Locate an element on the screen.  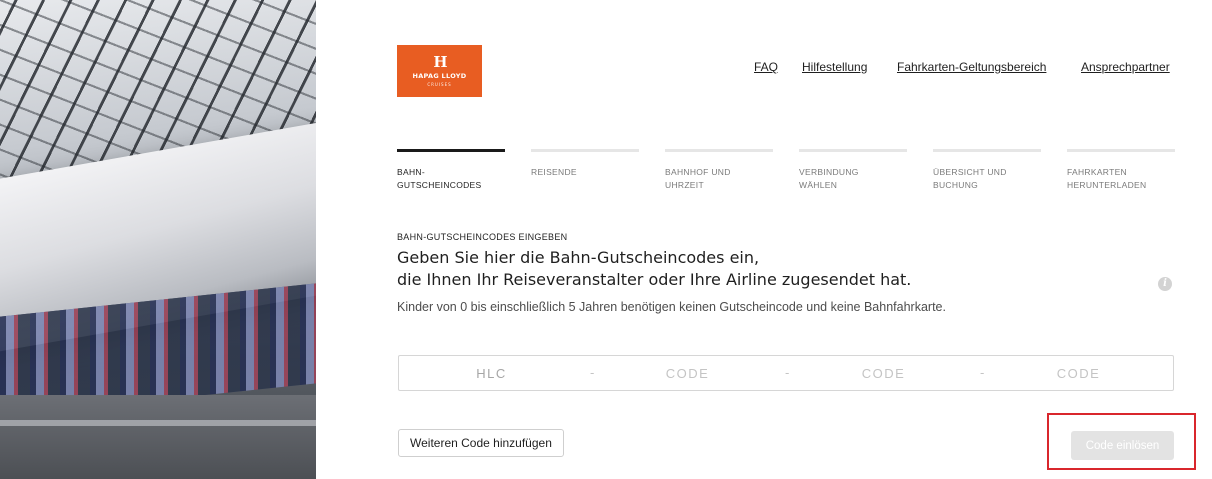
step-uebersicht-und-buchung: ÜBERSICHT UND BUCHUNG is located at coordinates (987, 170).